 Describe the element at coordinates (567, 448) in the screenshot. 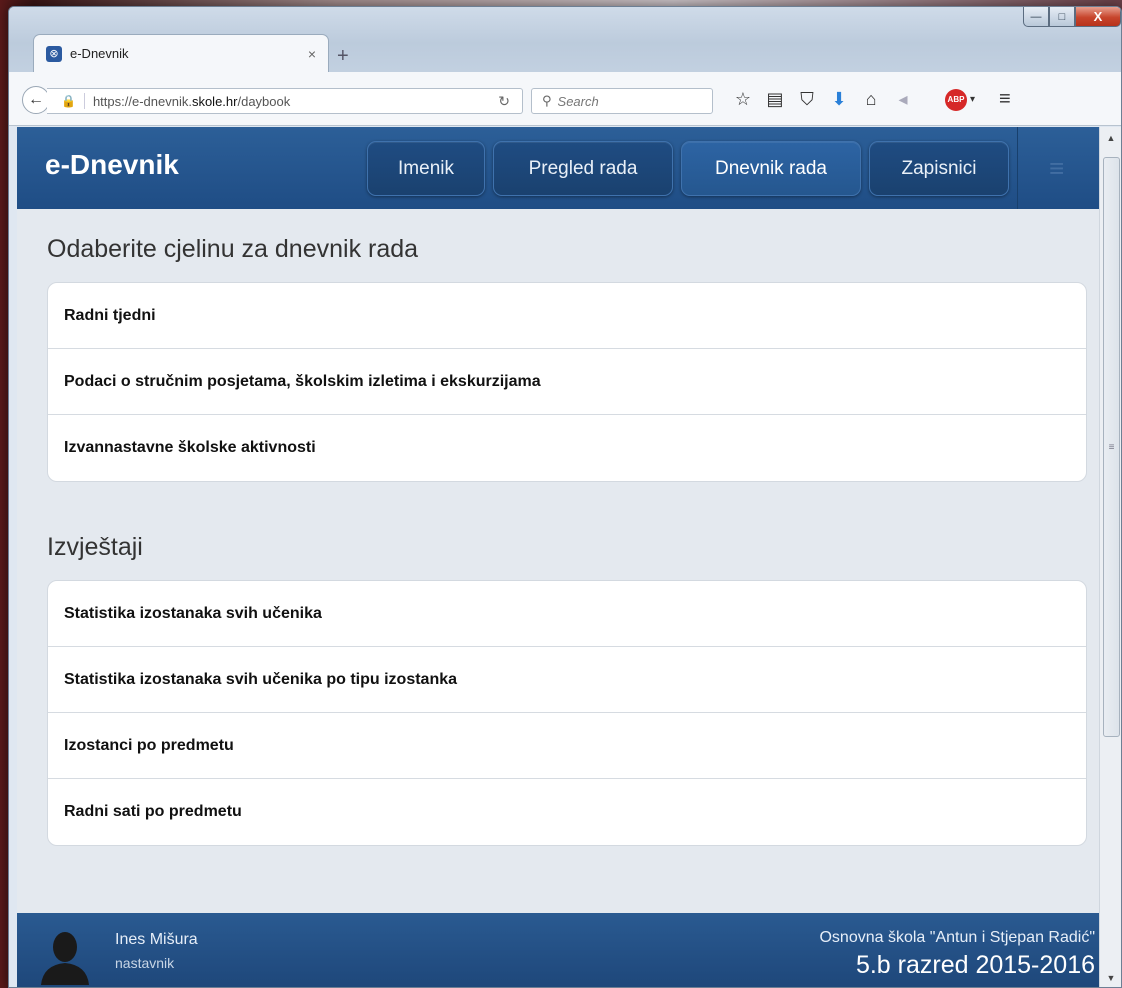

I see `list-item: Izvannastavne školske aktivnosti` at that location.